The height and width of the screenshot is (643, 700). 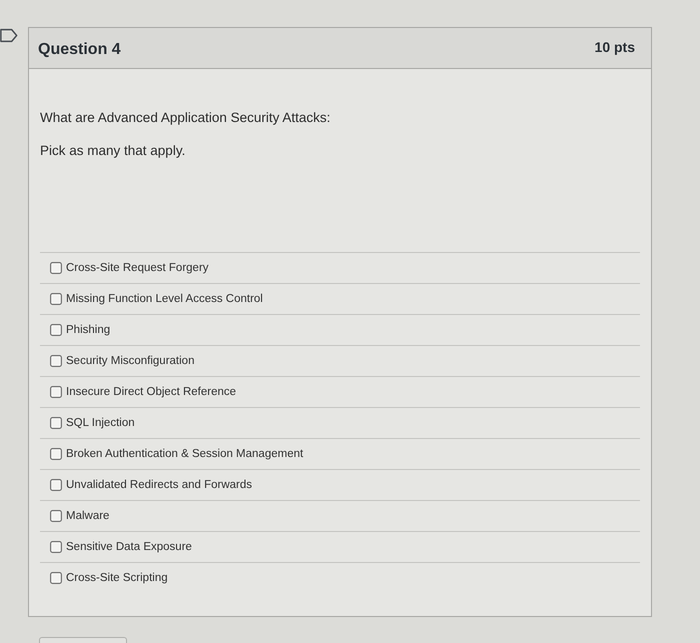 What do you see at coordinates (185, 454) in the screenshot?
I see `answer-label: Broken Authentication & Session Management` at bounding box center [185, 454].